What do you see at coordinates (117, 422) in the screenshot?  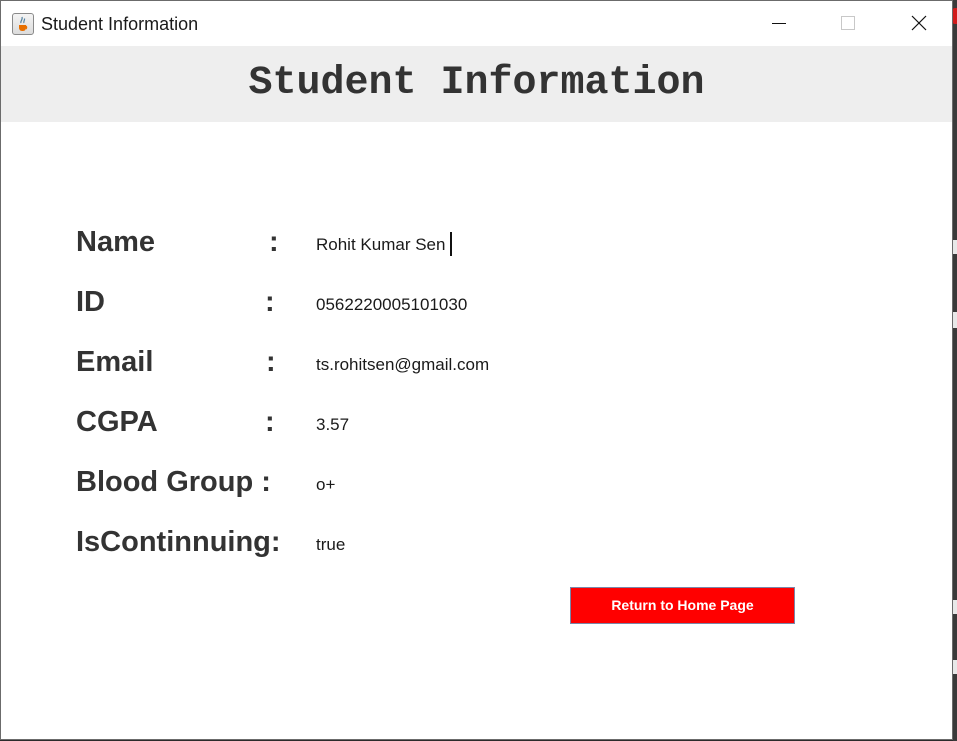 I see `cgpa-label: CGPA` at bounding box center [117, 422].